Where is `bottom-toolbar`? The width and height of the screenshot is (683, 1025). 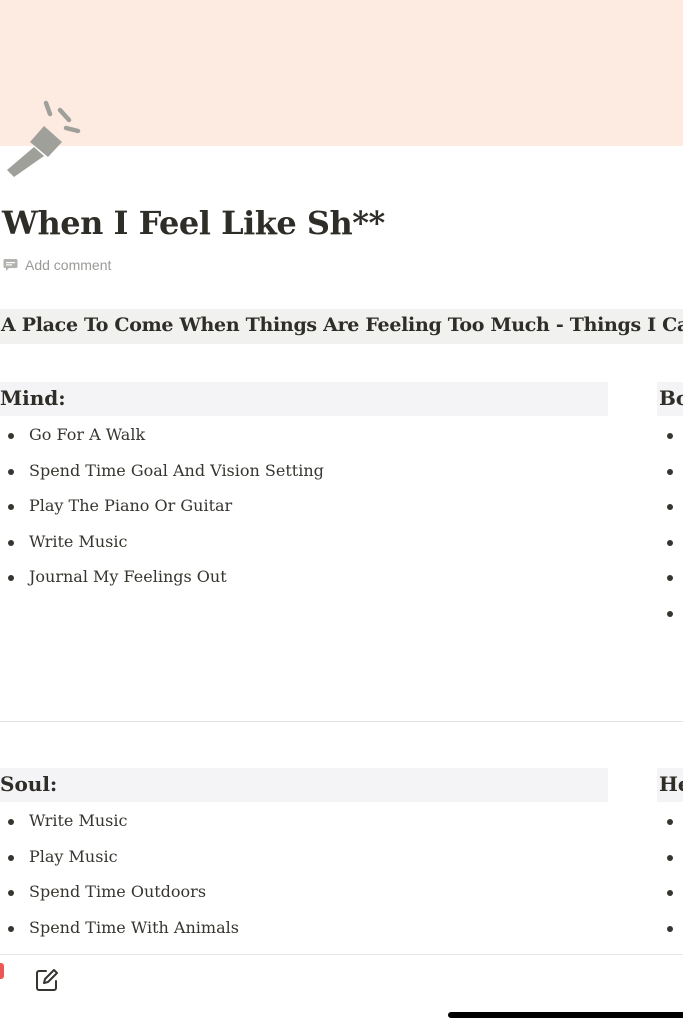
bottom-toolbar is located at coordinates (341, 989).